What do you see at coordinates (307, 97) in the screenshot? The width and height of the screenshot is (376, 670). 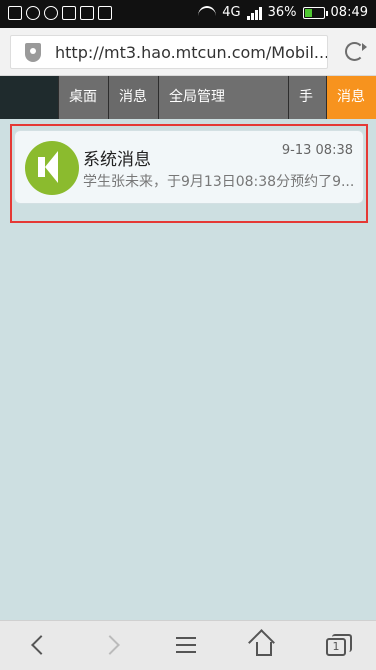 I see `tab-hand: 手` at bounding box center [307, 97].